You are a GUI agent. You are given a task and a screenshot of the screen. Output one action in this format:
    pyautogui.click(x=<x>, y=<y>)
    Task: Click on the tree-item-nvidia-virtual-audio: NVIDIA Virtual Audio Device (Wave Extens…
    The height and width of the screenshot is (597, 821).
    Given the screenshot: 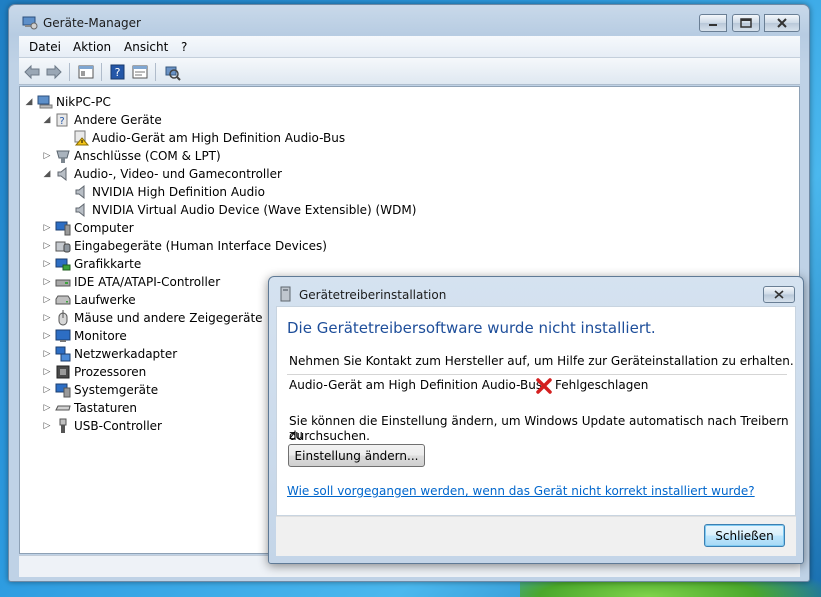 What is the action you would take?
    pyautogui.click(x=238, y=210)
    